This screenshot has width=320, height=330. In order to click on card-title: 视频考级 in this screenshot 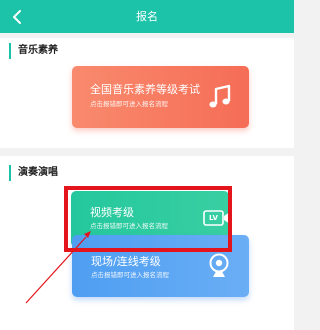, I will do `click(112, 212)`.